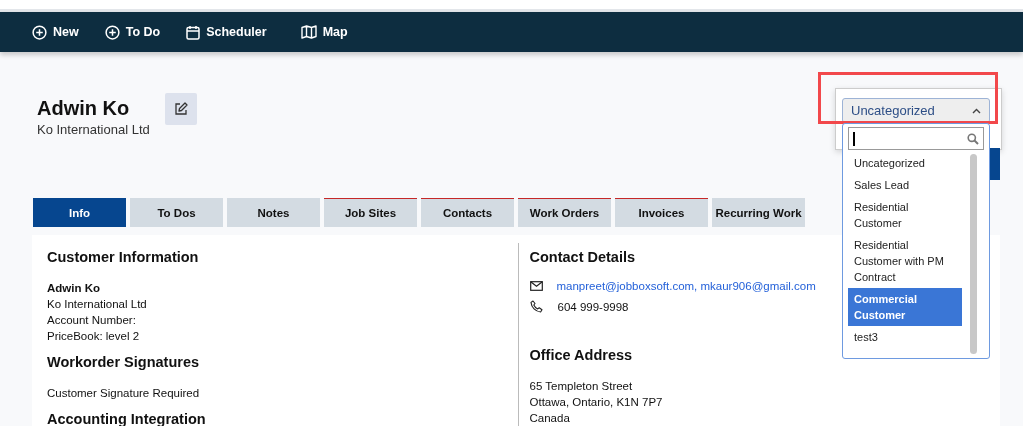  Describe the element at coordinates (132, 32) in the screenshot. I see `nav-link: To Do` at that location.